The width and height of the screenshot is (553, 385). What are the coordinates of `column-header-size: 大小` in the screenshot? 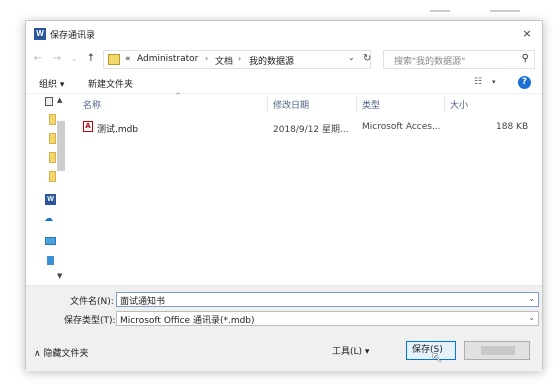 It's located at (459, 104).